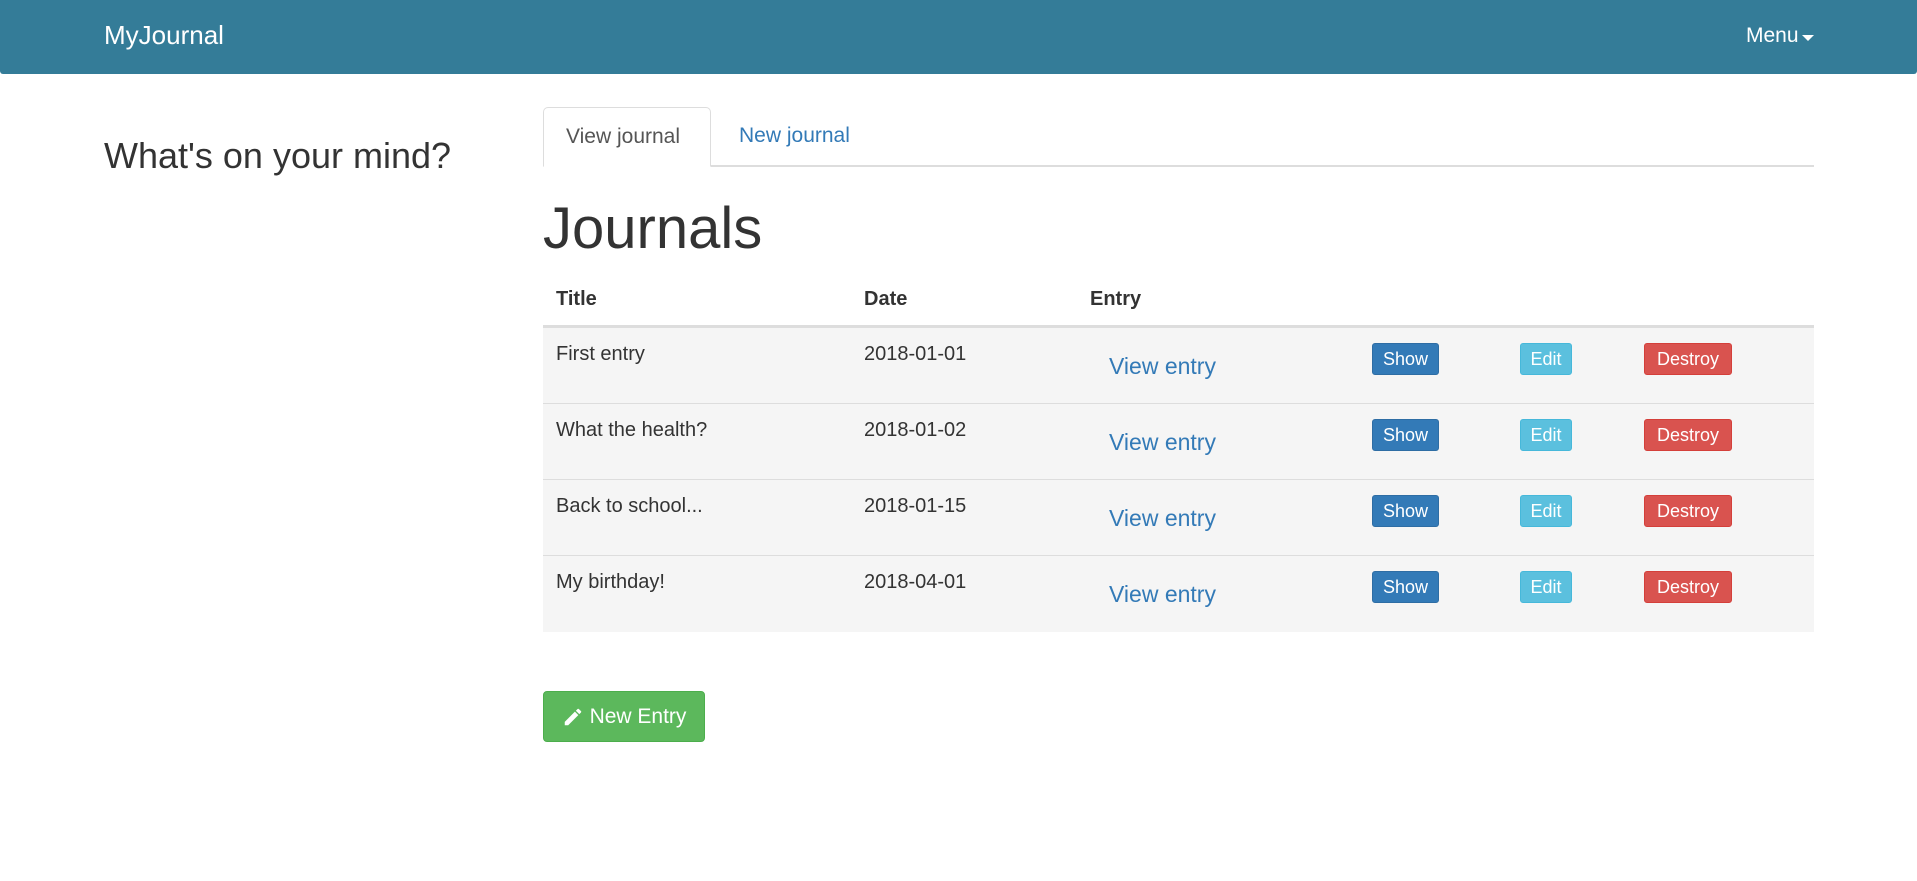 This screenshot has width=1917, height=881. I want to click on new-entry-label: New Entry, so click(638, 716).